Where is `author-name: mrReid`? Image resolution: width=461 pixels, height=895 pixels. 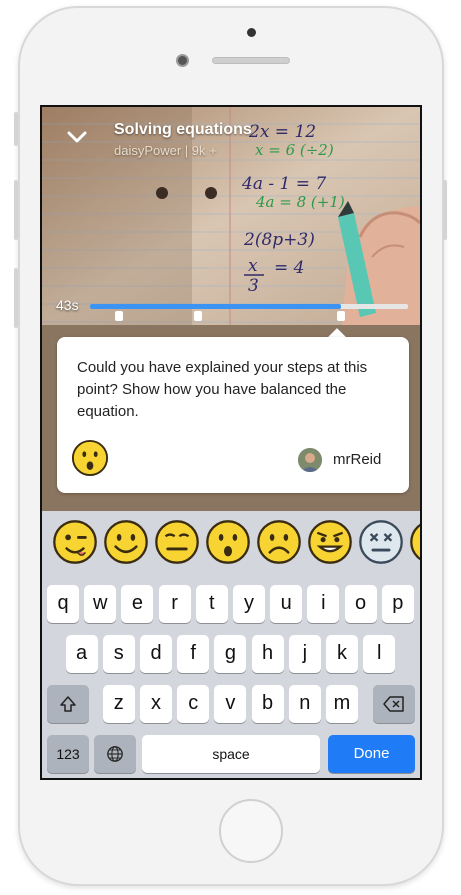
author-name: mrReid is located at coordinates (357, 459).